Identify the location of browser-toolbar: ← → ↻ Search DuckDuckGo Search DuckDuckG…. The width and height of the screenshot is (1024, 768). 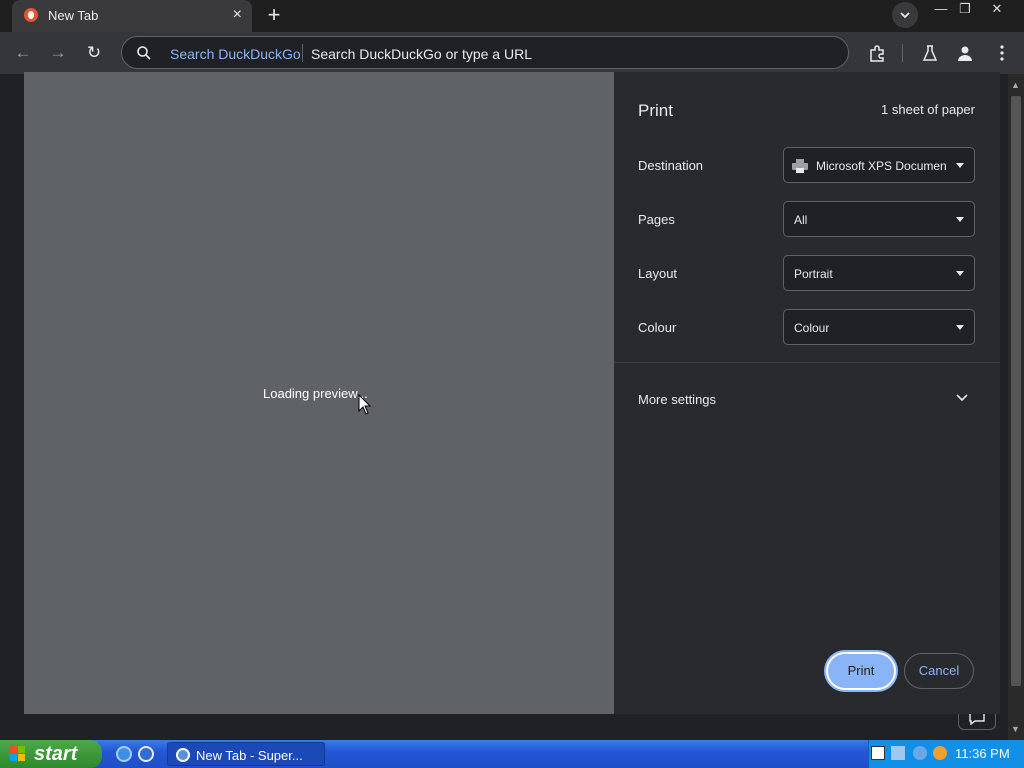
(512, 53).